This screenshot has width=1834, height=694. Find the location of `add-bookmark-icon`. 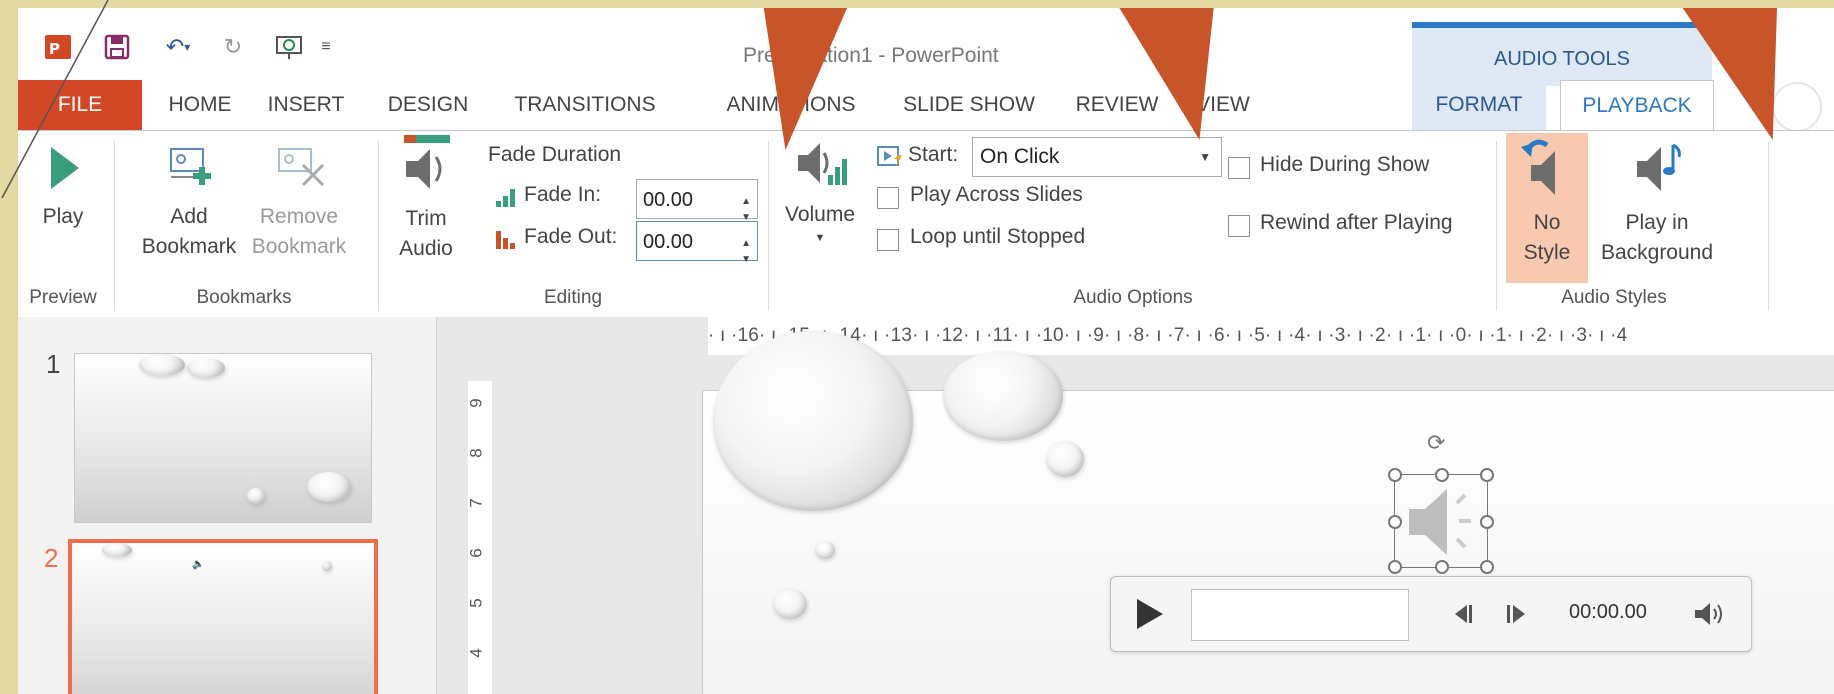

add-bookmark-icon is located at coordinates (190, 166).